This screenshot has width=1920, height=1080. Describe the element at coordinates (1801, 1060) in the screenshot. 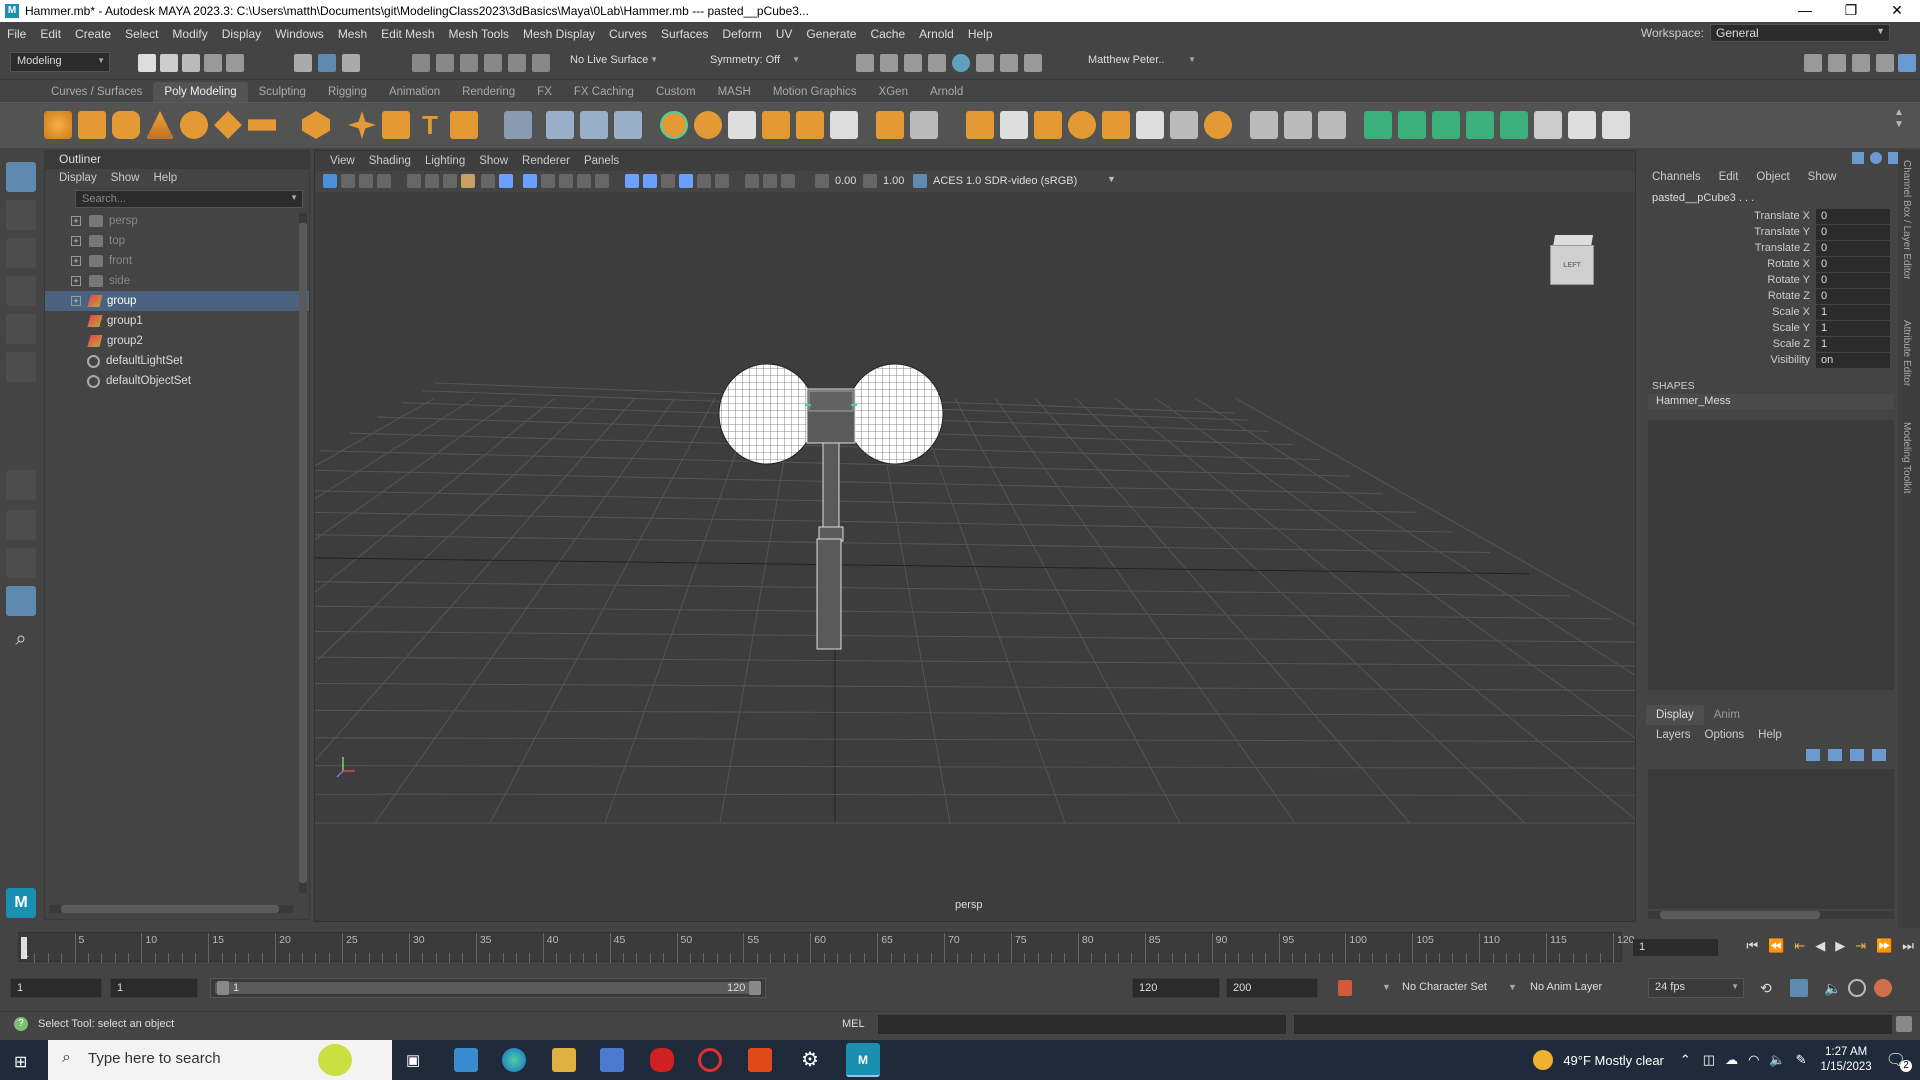

I see `pen-icon: ✎` at that location.